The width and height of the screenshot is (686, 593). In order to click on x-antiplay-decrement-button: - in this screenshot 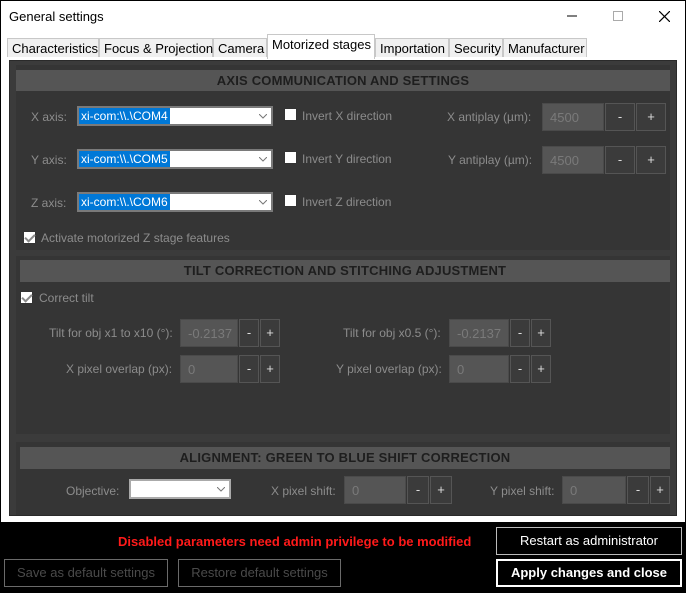, I will do `click(620, 117)`.